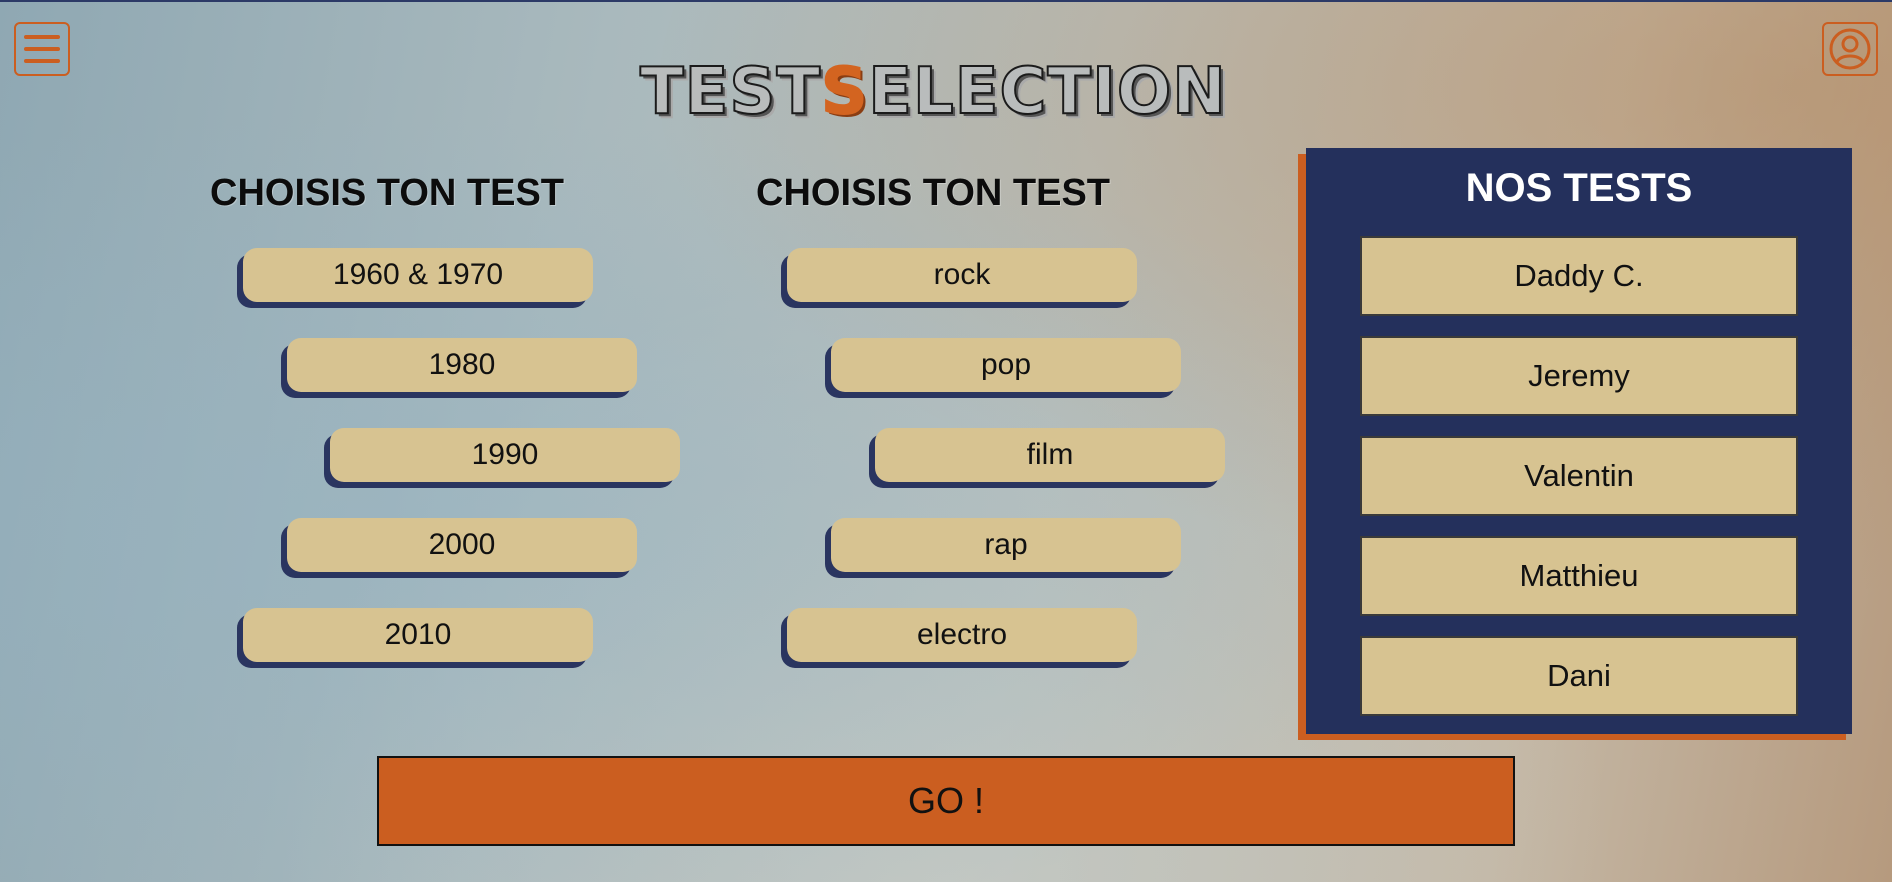 This screenshot has height=882, width=1892. Describe the element at coordinates (946, 801) in the screenshot. I see `go-button: GO !` at that location.